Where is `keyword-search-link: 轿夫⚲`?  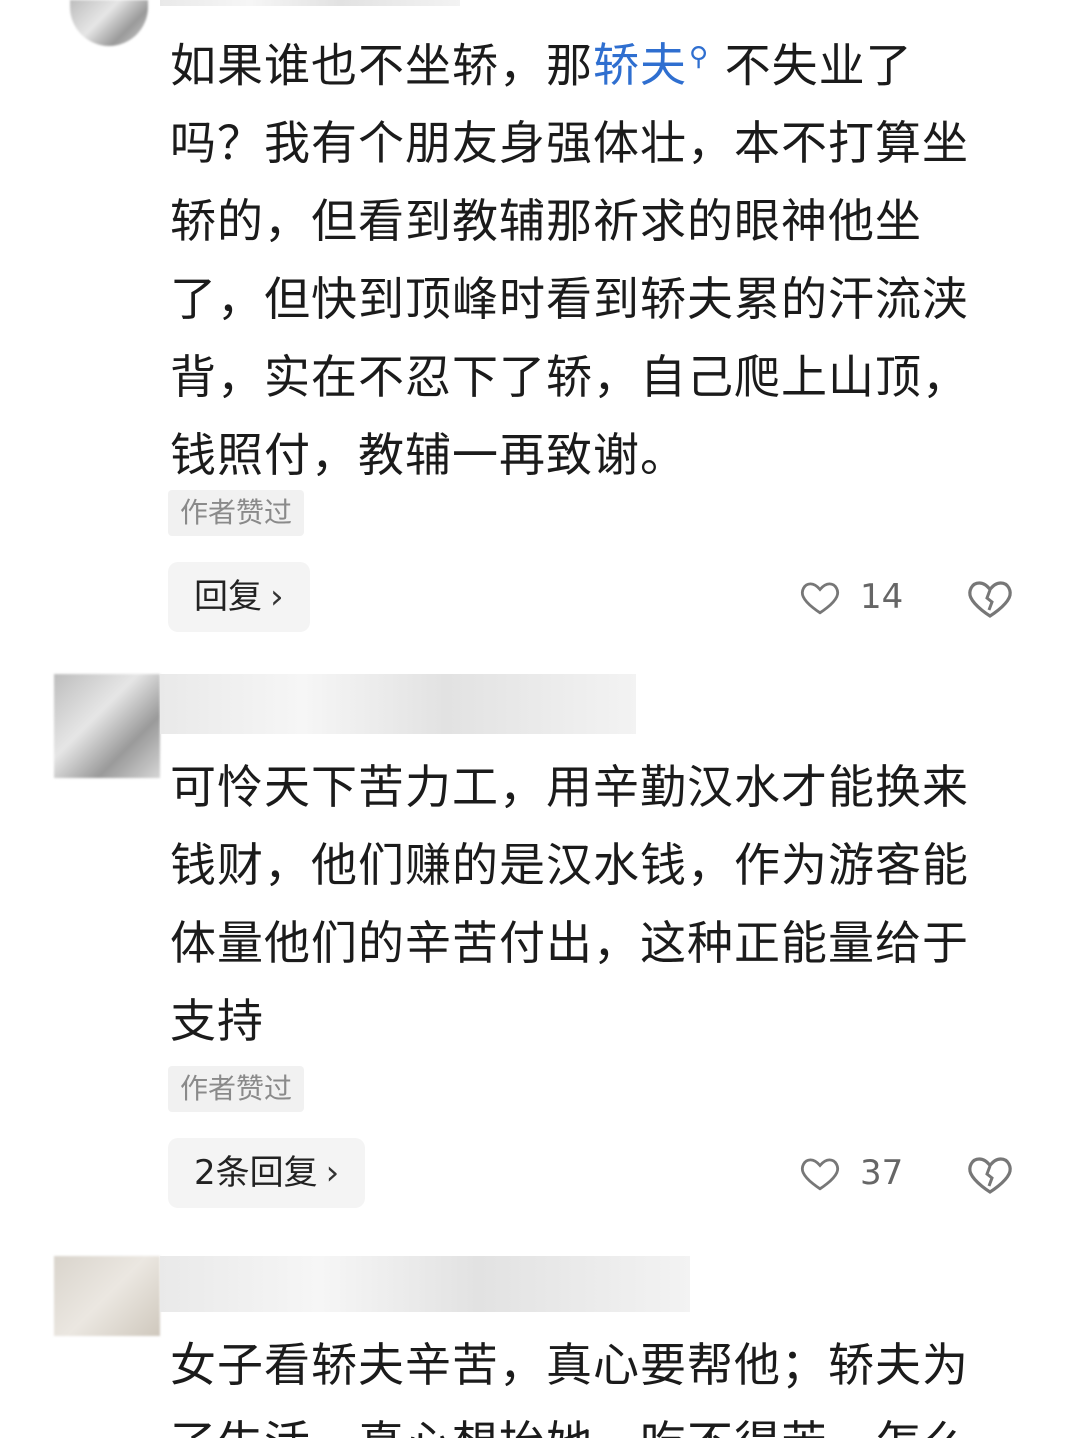 keyword-search-link: 轿夫⚲ is located at coordinates (651, 65).